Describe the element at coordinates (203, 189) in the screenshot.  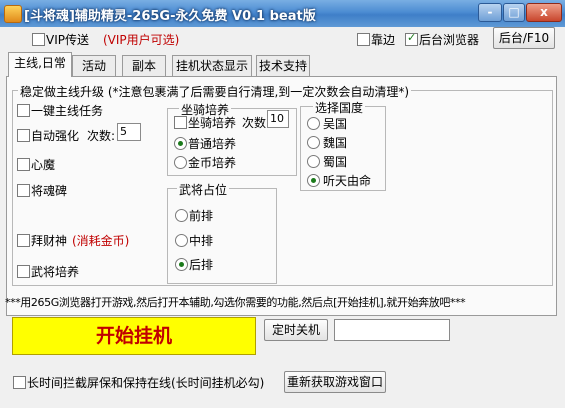
I see `position-group-legend: 武将占位` at that location.